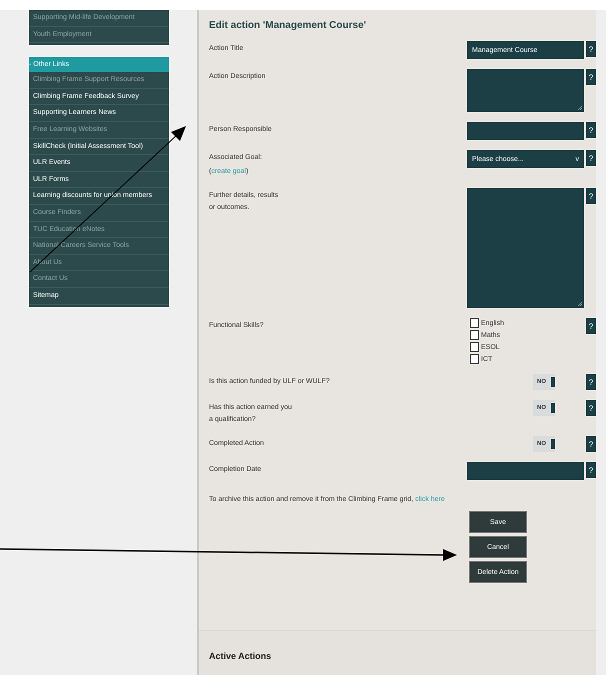 Image resolution: width=606 pixels, height=675 pixels. I want to click on form-title: Edit action 'Management Course', so click(288, 25).